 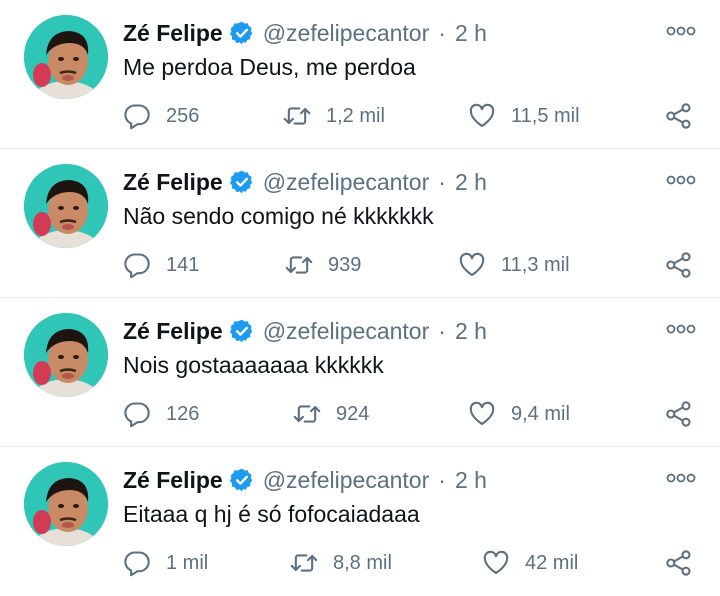 What do you see at coordinates (183, 413) in the screenshot?
I see `reply-count: 126` at bounding box center [183, 413].